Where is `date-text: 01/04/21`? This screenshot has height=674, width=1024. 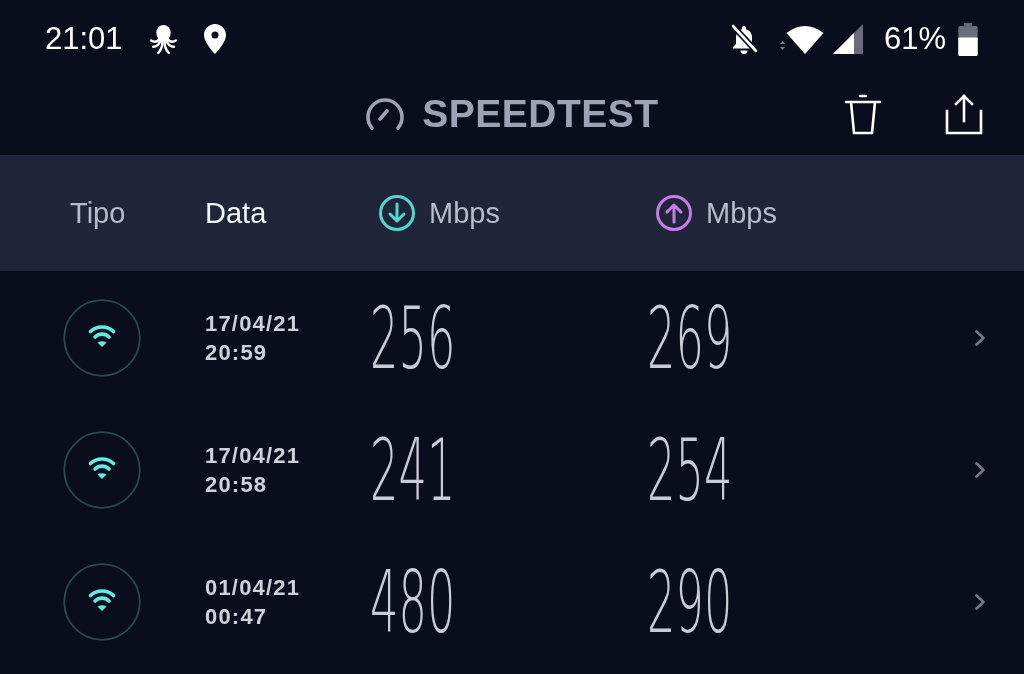
date-text: 01/04/21 is located at coordinates (253, 588).